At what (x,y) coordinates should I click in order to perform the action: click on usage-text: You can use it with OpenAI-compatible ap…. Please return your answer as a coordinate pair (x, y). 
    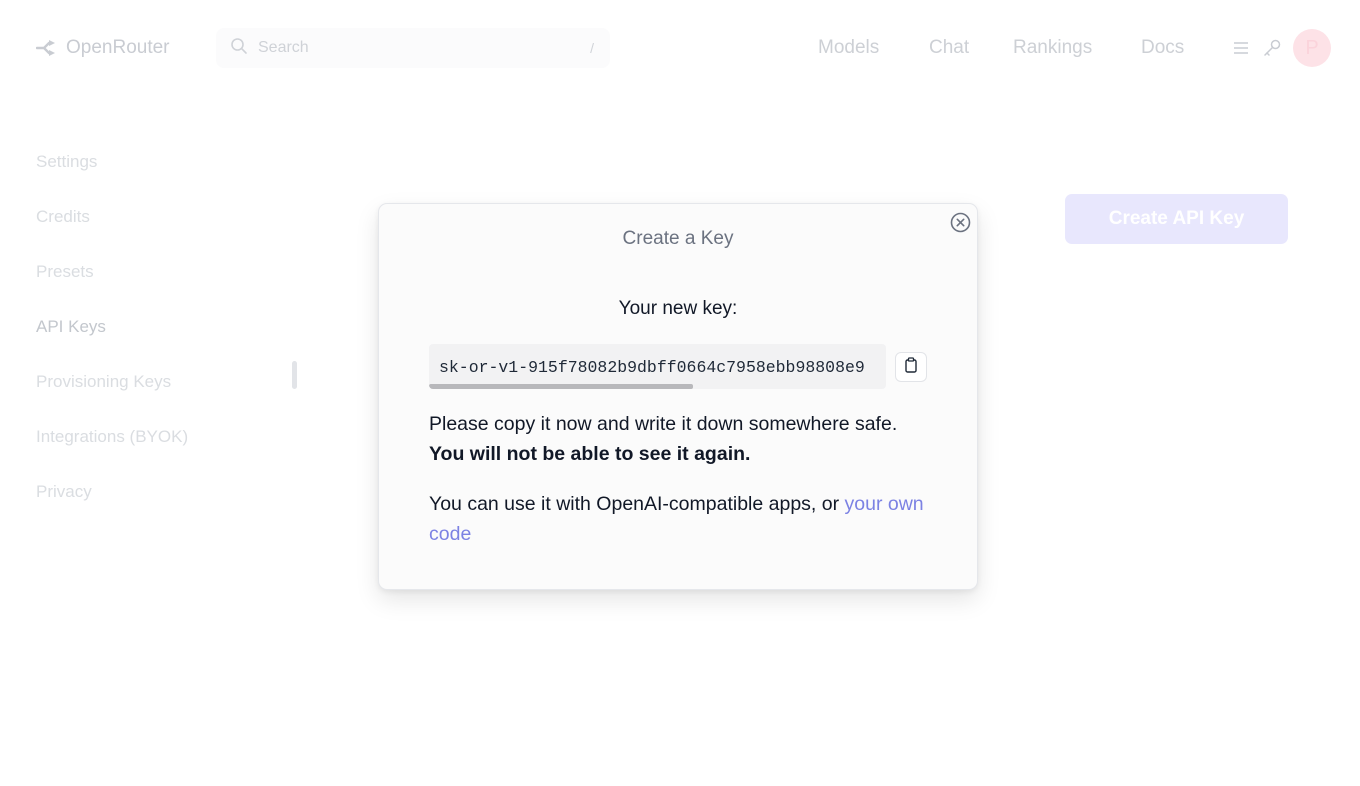
    Looking at the image, I should click on (679, 519).